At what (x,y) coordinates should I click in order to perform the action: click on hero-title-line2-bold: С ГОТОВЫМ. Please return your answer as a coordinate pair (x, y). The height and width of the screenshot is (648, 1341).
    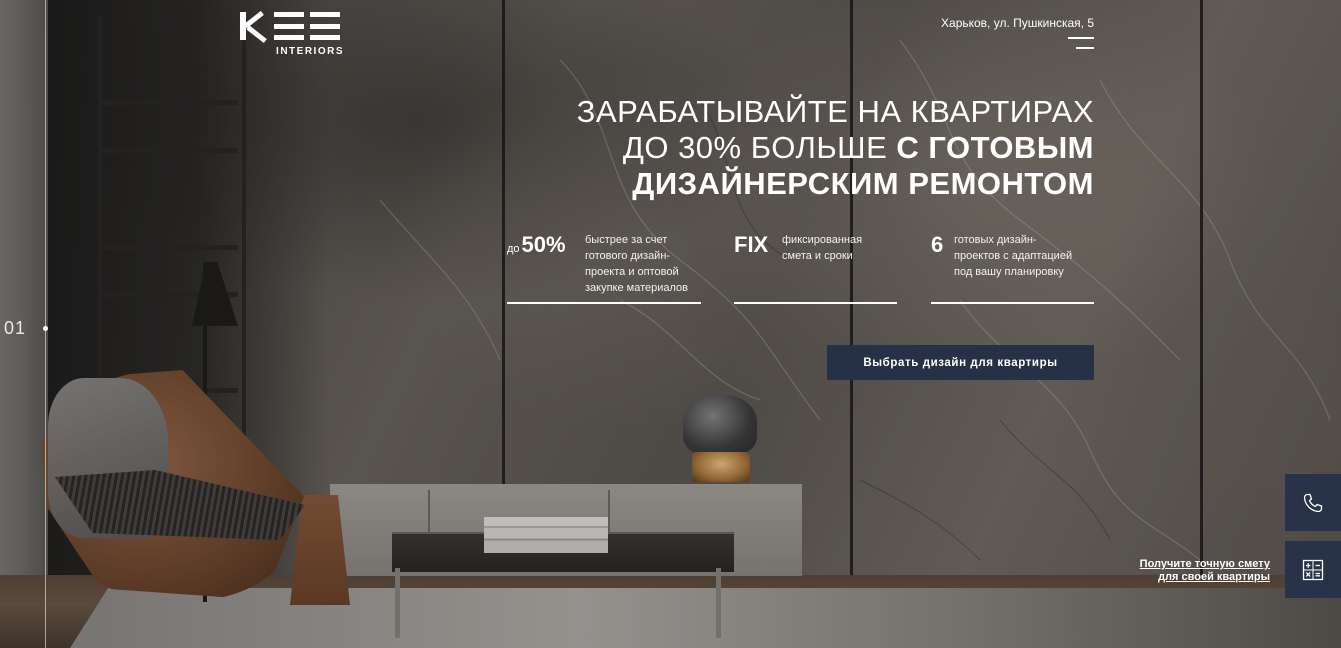
    Looking at the image, I should click on (995, 147).